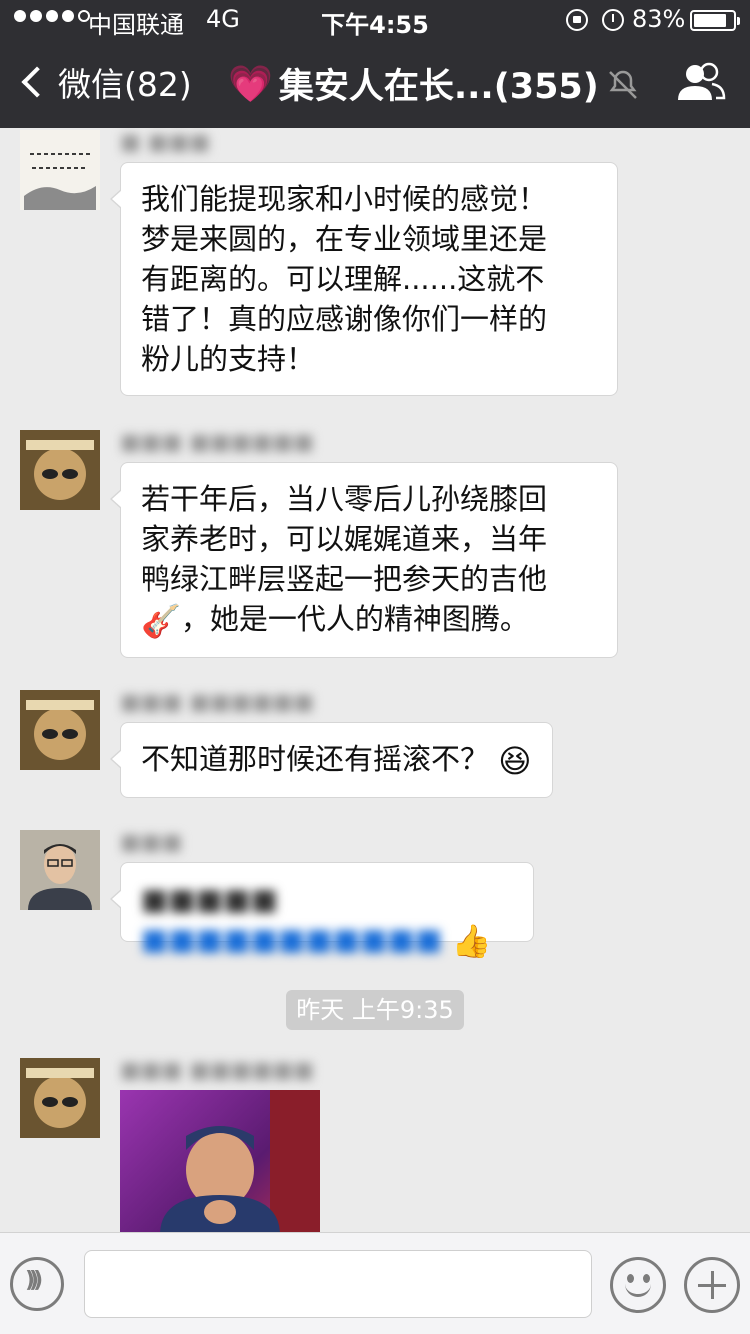  Describe the element at coordinates (37, 82) in the screenshot. I see `chevron-left-icon` at that location.